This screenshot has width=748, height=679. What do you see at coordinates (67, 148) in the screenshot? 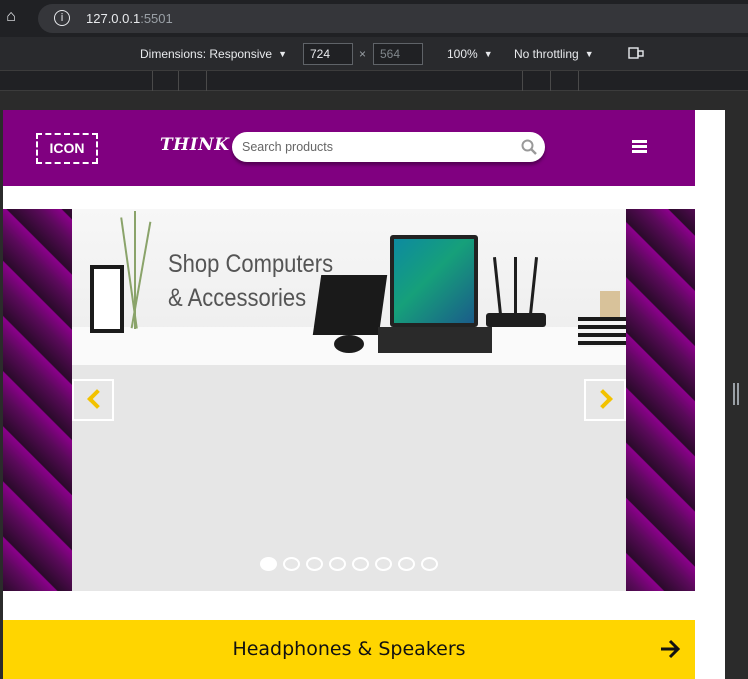
I see `logo: ICON` at bounding box center [67, 148].